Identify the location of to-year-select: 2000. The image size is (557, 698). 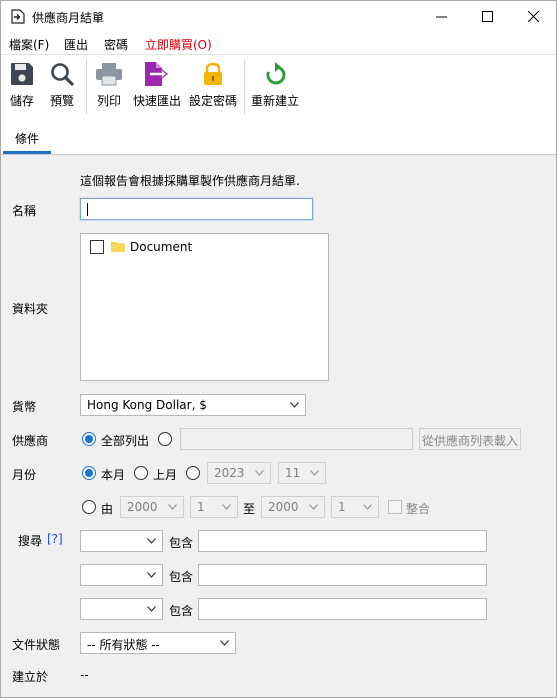
(293, 507).